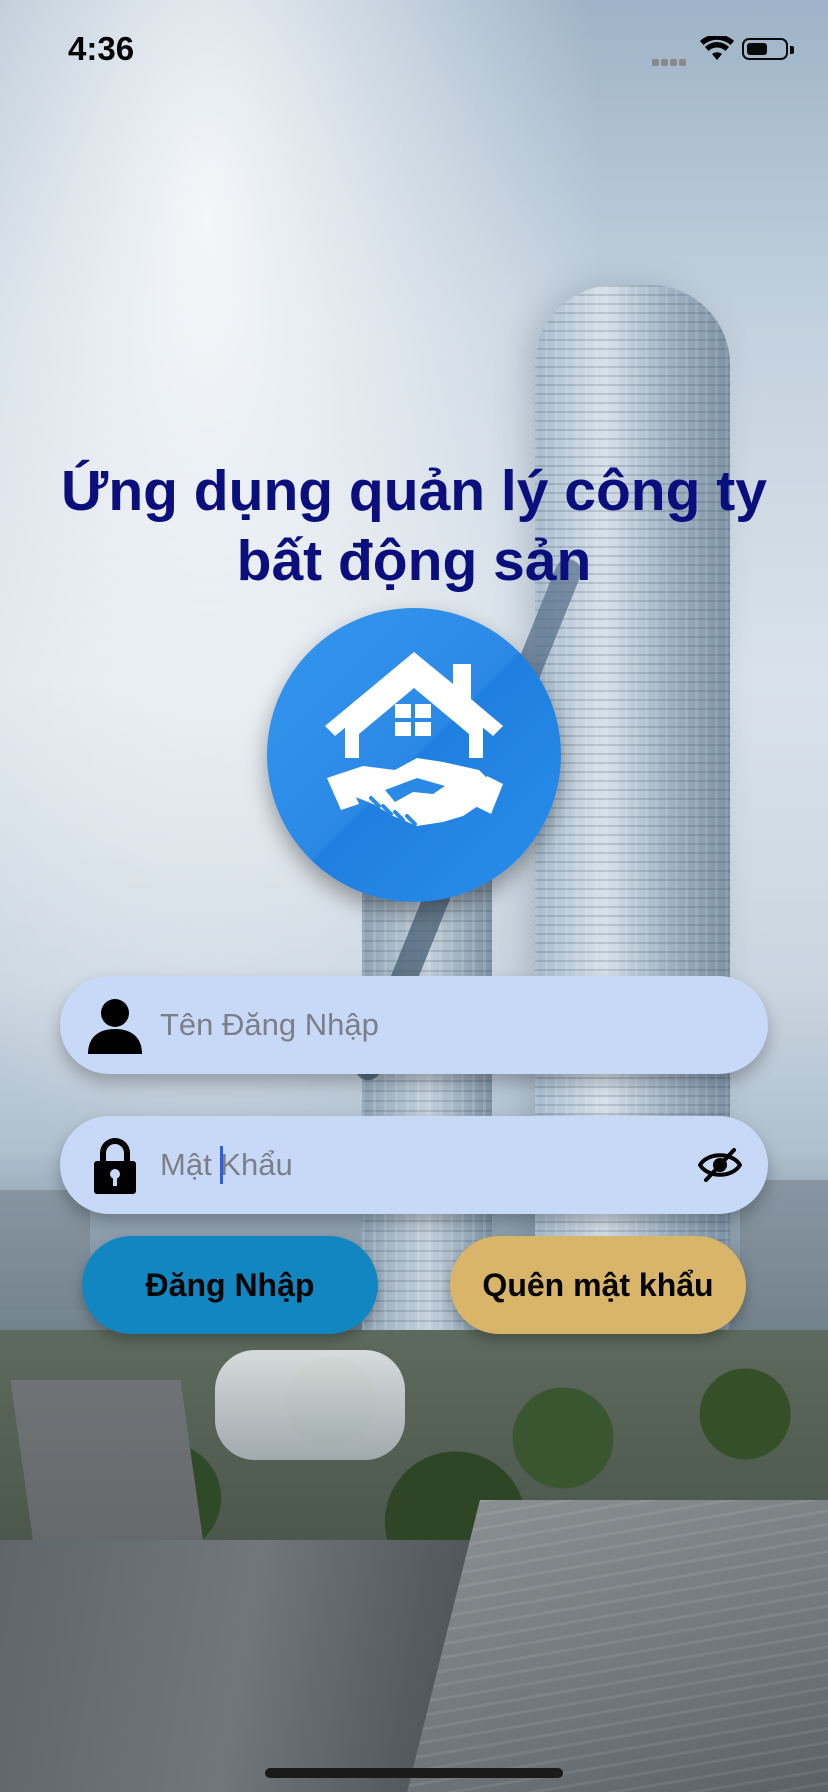  What do you see at coordinates (310, 1405) in the screenshot?
I see `plaza-building` at bounding box center [310, 1405].